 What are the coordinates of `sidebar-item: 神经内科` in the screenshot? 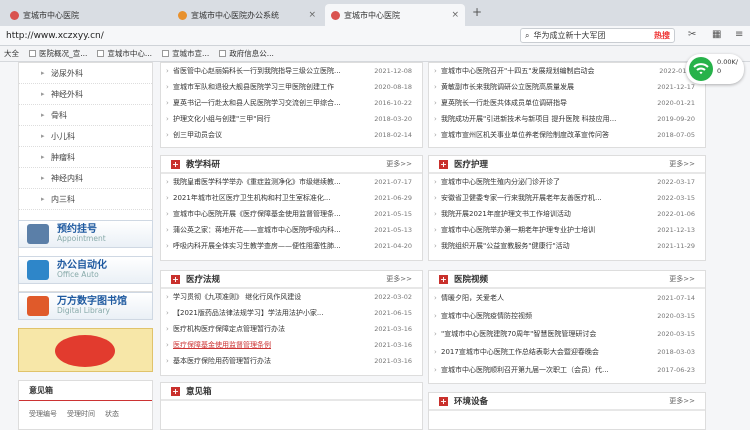 It's located at (85, 178).